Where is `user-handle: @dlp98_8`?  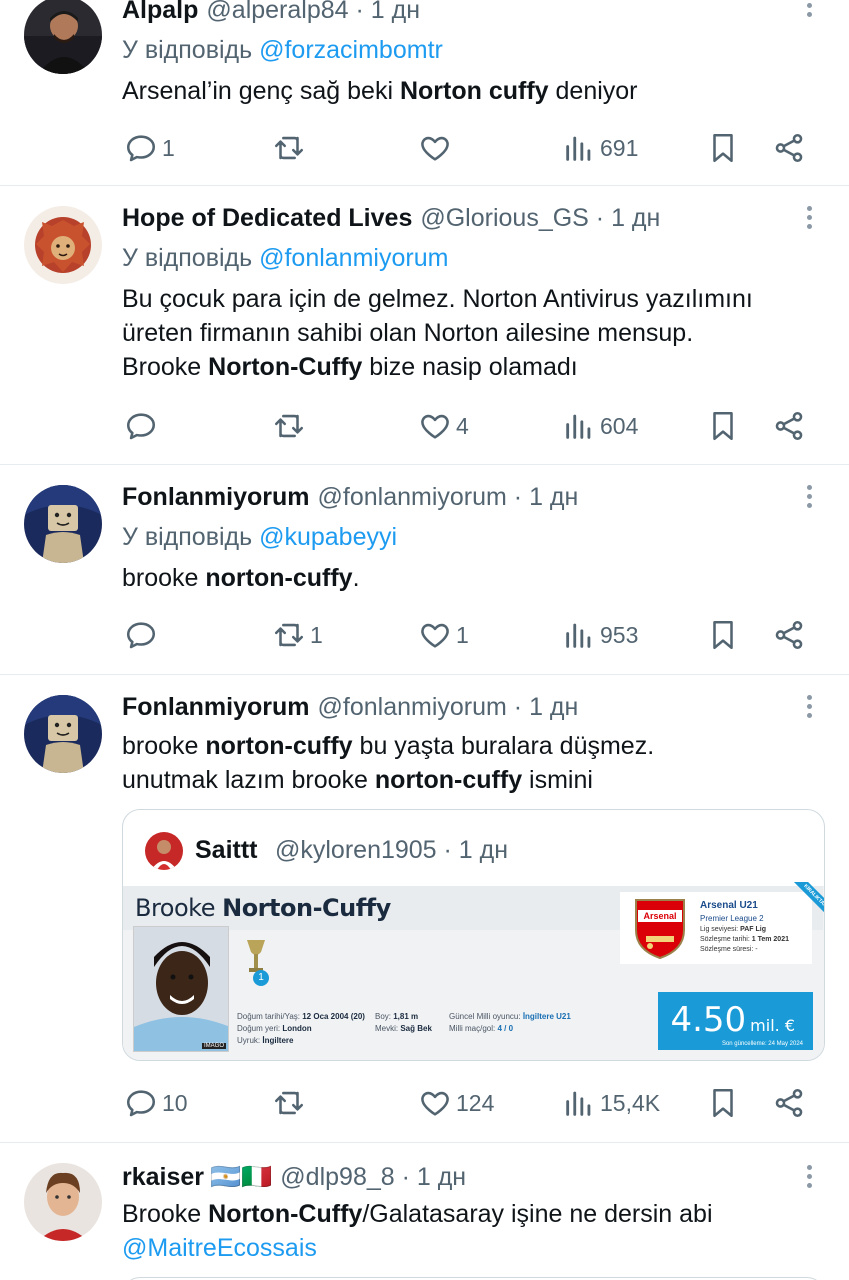
user-handle: @dlp98_8 is located at coordinates (337, 1177).